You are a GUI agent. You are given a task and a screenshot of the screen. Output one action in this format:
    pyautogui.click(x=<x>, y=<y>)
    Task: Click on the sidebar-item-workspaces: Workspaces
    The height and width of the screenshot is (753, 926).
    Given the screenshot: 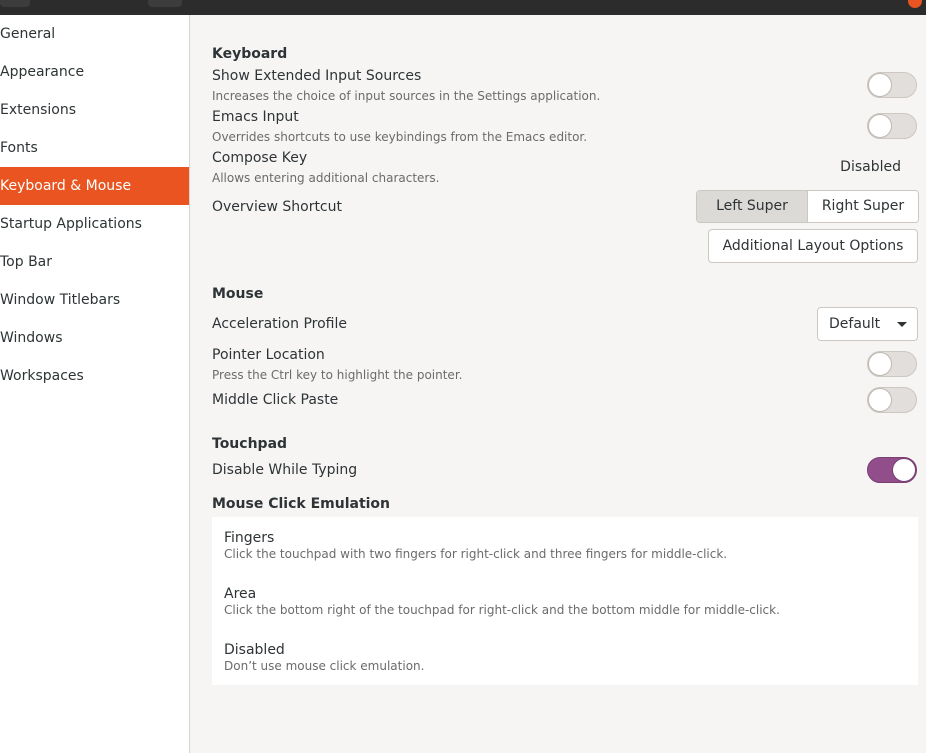 What is the action you would take?
    pyautogui.click(x=94, y=376)
    